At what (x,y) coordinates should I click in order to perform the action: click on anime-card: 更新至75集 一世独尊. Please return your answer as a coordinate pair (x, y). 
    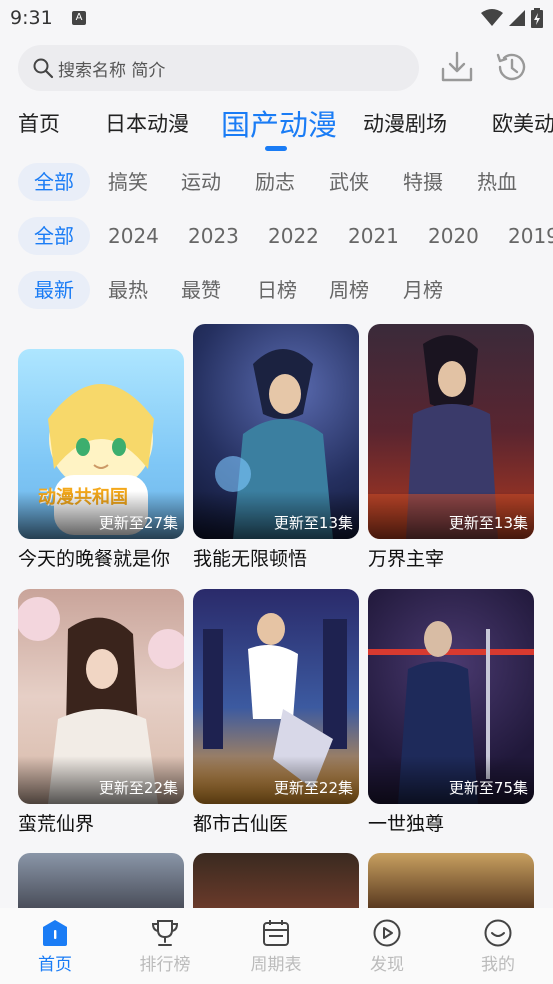
    Looking at the image, I should click on (451, 712).